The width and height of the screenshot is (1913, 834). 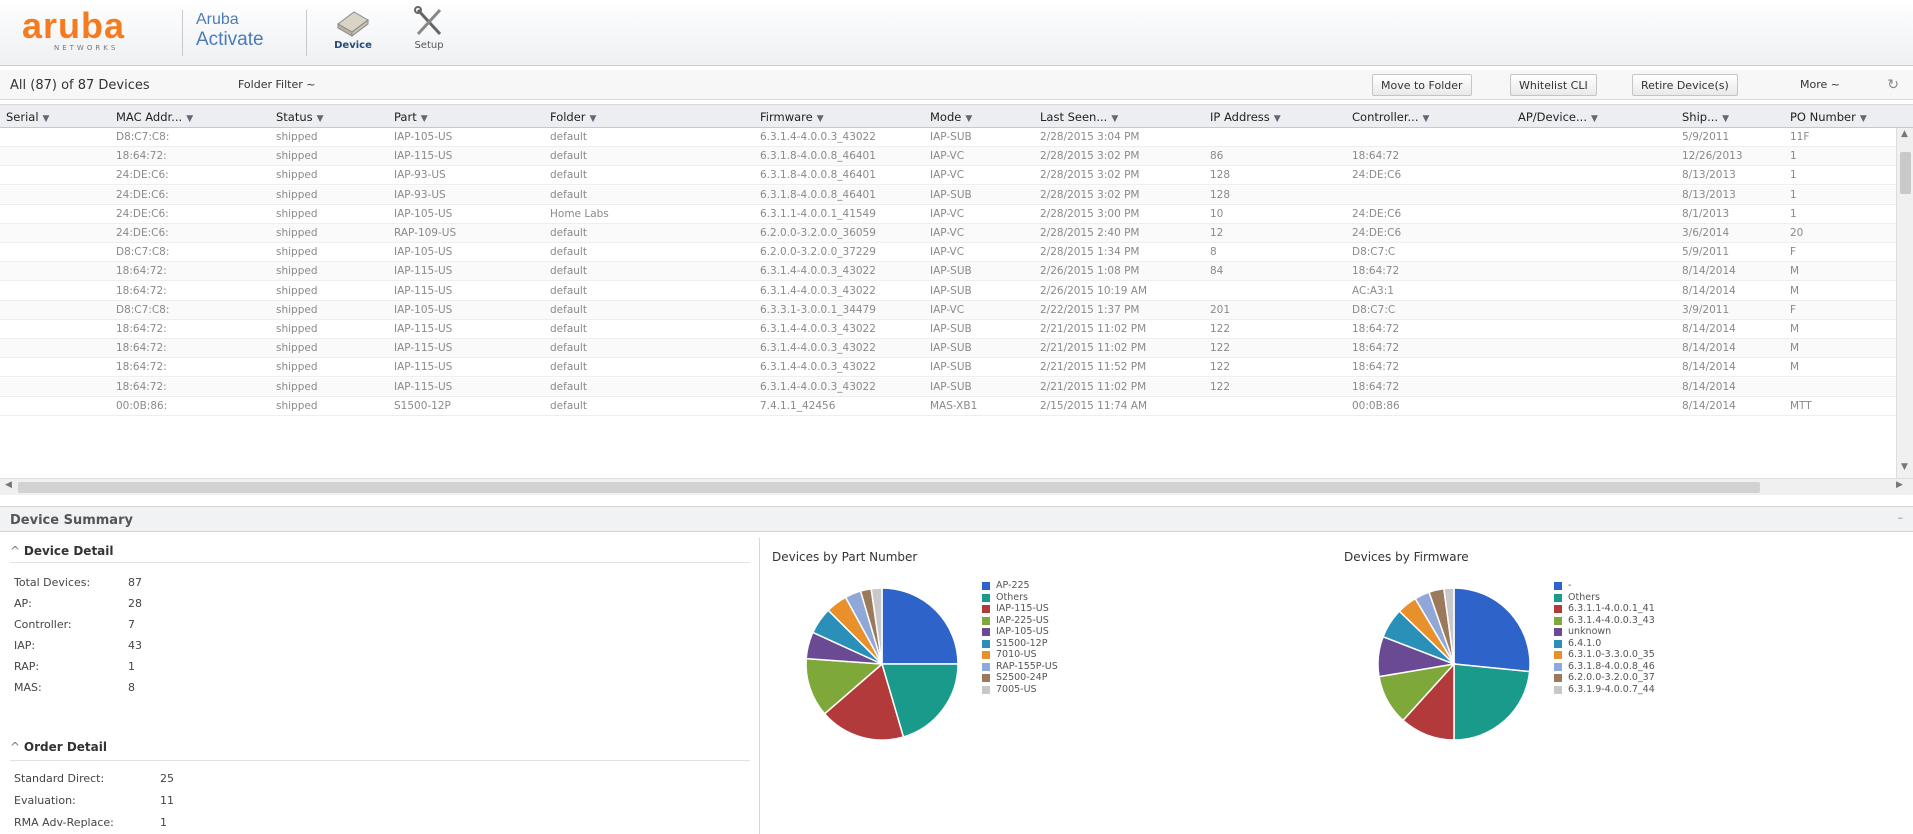 I want to click on more-dropdown: More ~, so click(x=1820, y=85).